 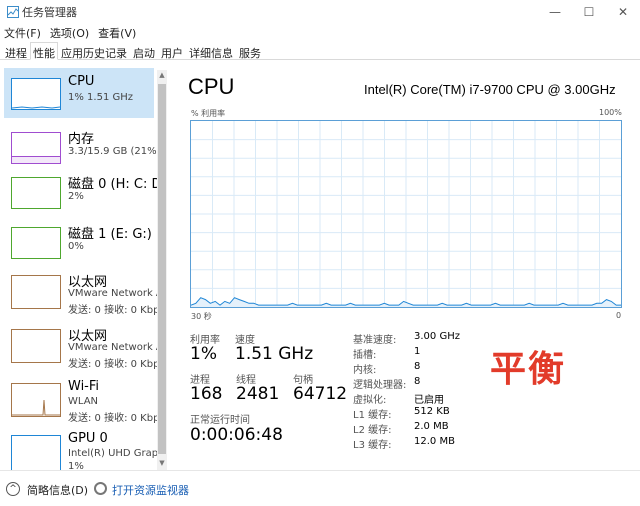 I want to click on task-manager-app-icon, so click(x=13, y=12).